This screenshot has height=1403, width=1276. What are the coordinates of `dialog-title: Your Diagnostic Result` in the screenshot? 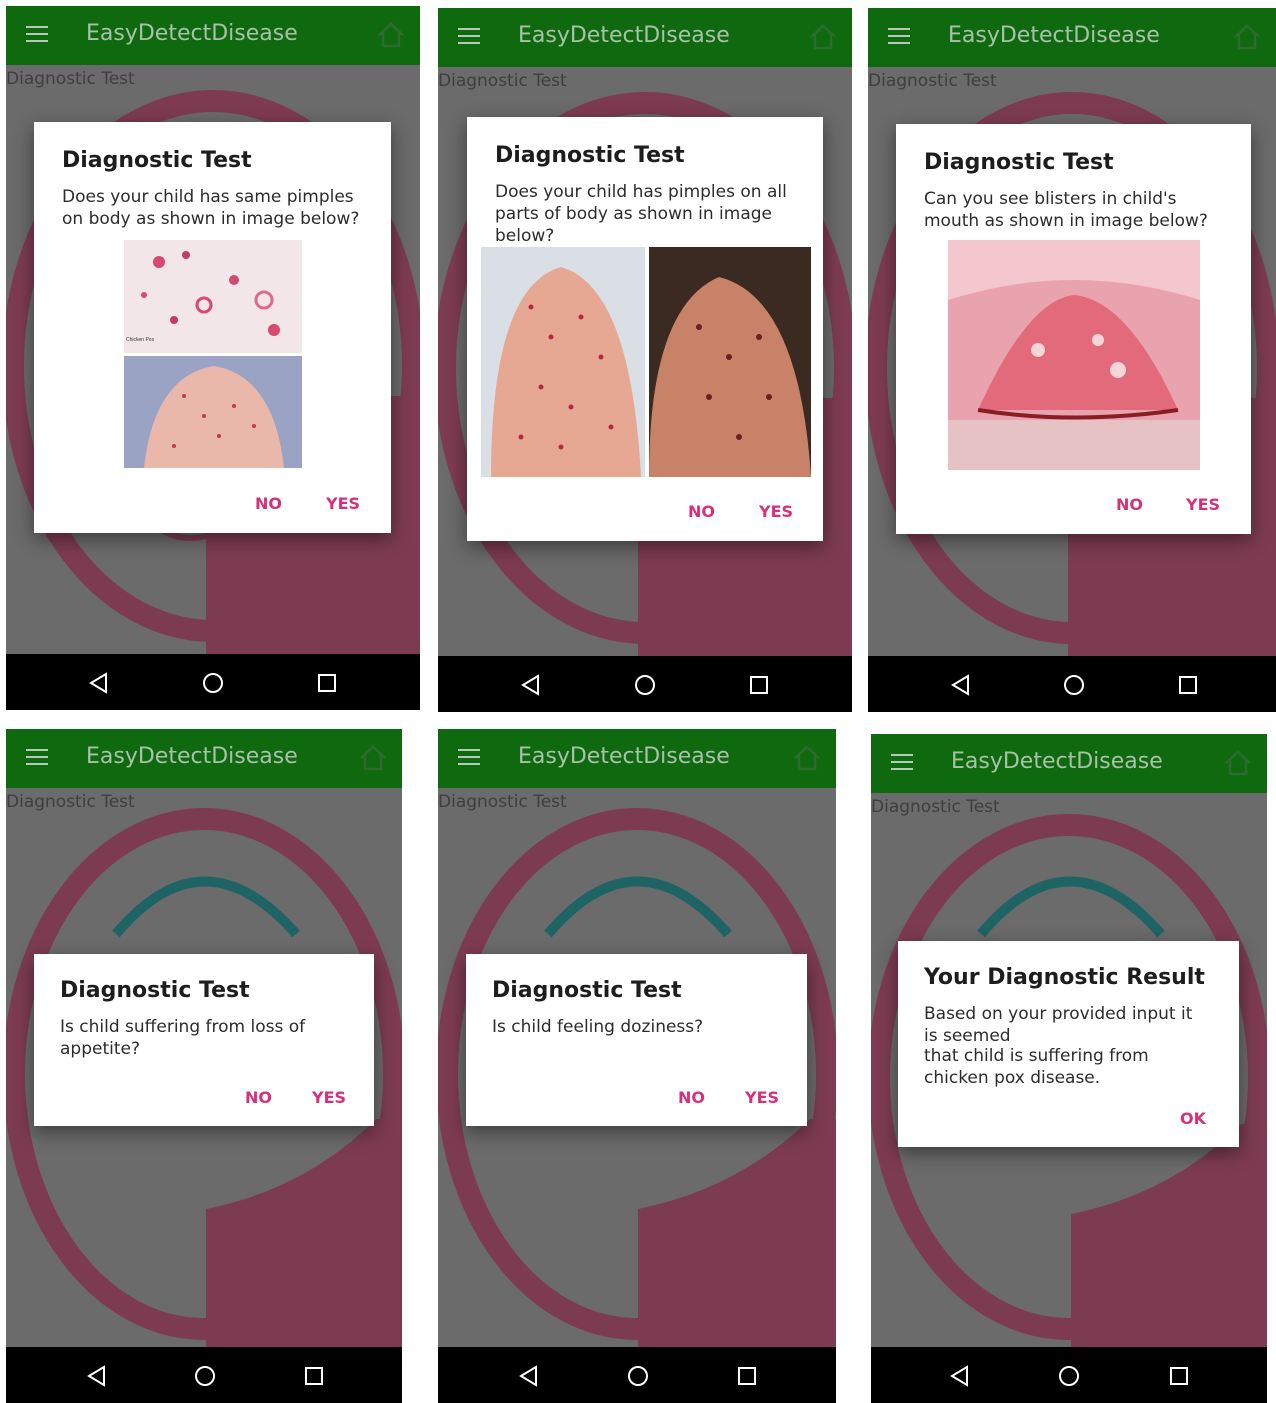 It's located at (1064, 977).